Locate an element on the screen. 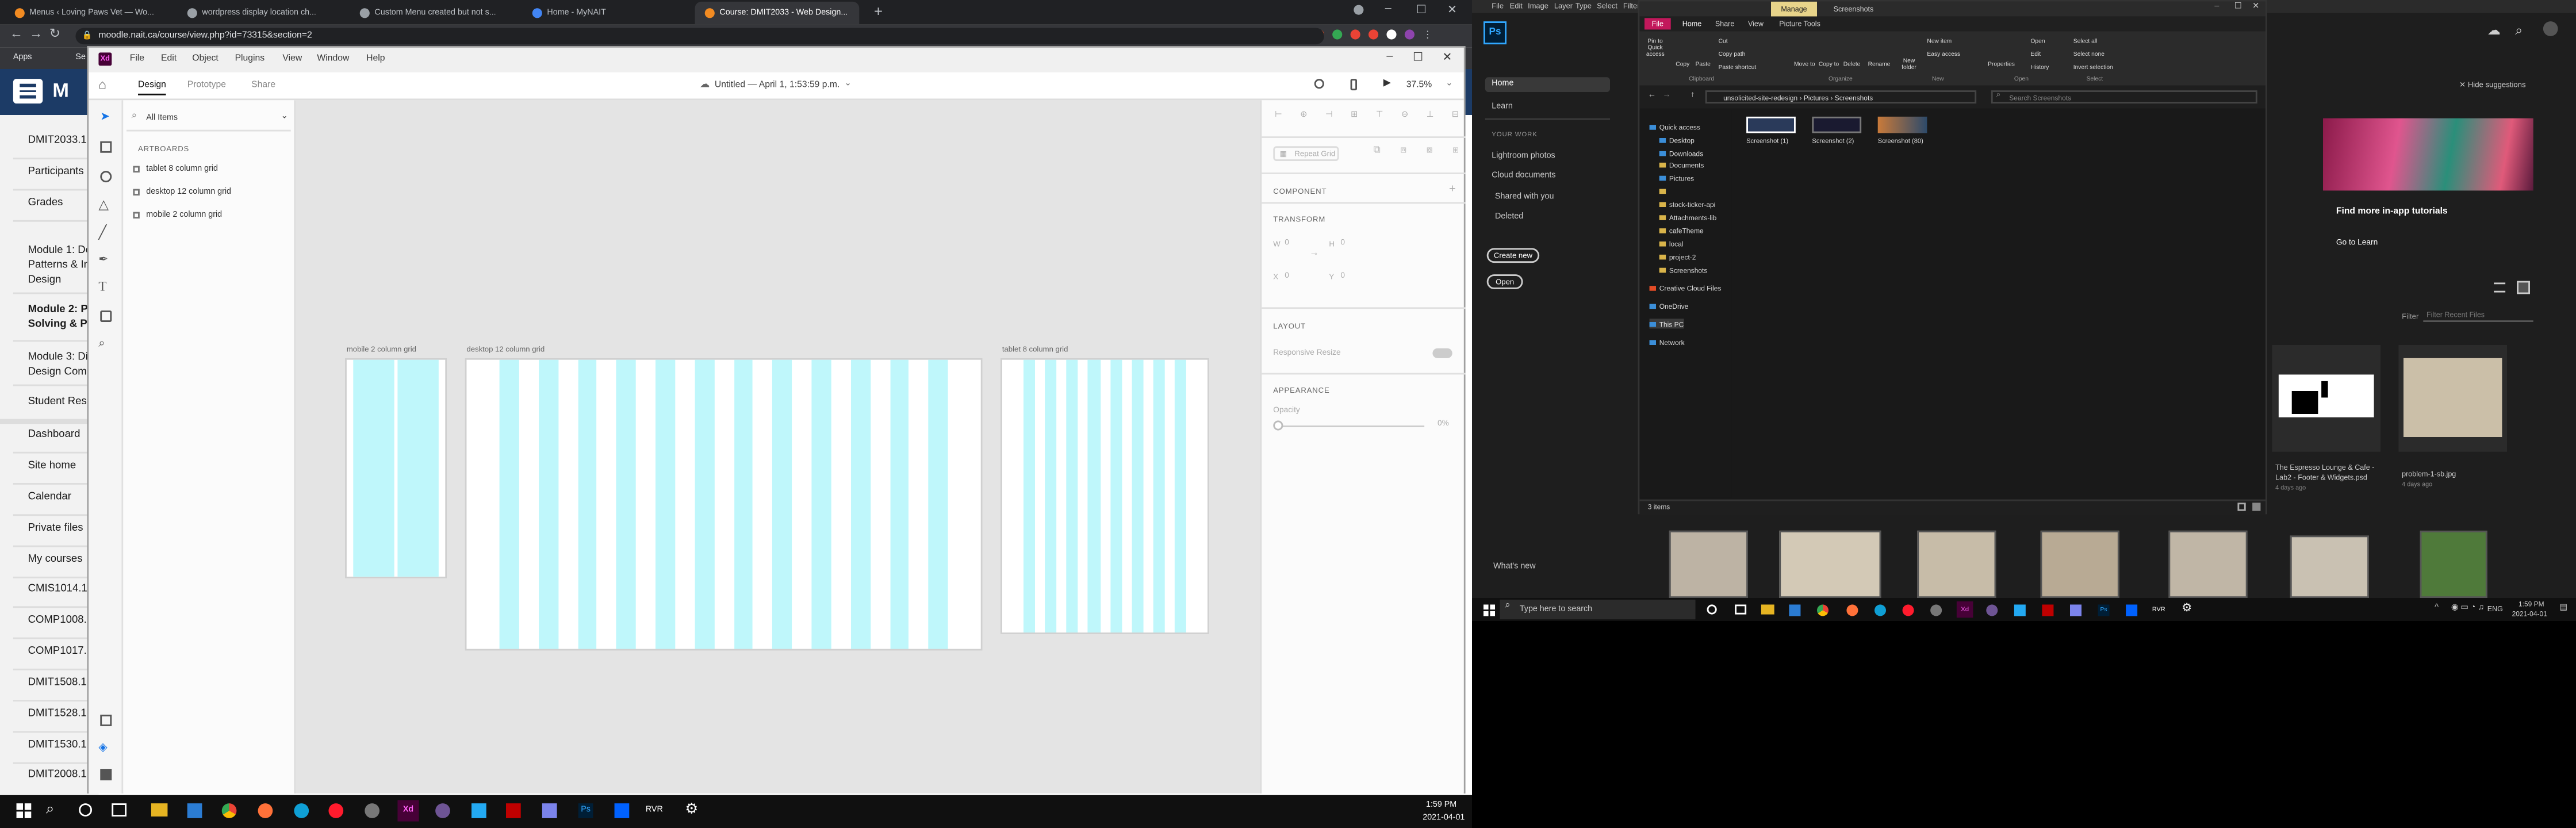  layer-artboard: mobile 2 column grid is located at coordinates (211, 214).